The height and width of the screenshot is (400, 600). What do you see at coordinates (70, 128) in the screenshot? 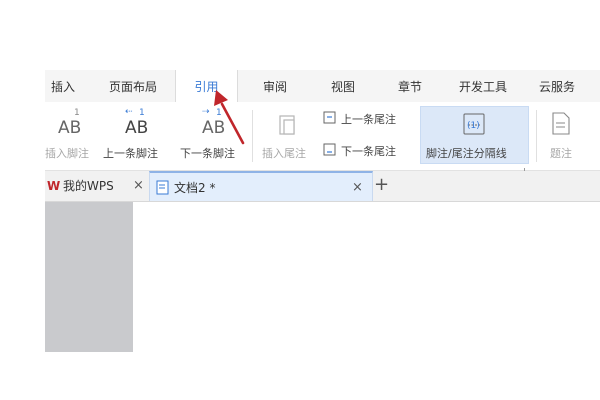
I see `insert-footnote-icon: AB` at bounding box center [70, 128].